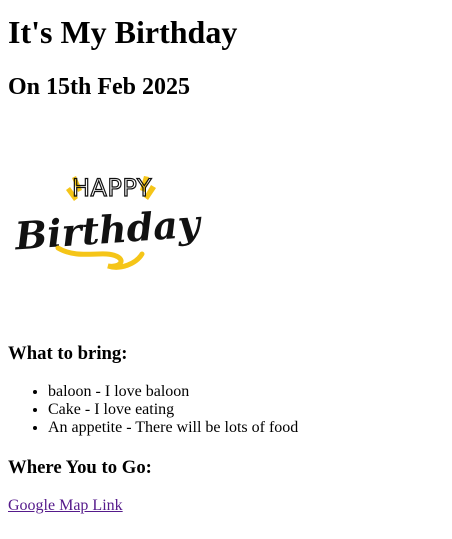 The height and width of the screenshot is (539, 452). What do you see at coordinates (109, 229) in the screenshot?
I see `birthday-text: Birthday` at bounding box center [109, 229].